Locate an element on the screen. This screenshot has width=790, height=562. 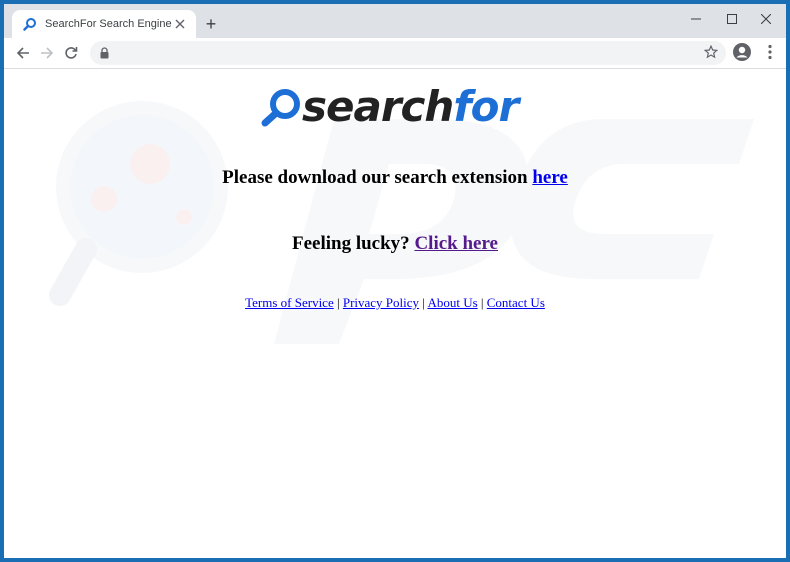
close-icon is located at coordinates (766, 19).